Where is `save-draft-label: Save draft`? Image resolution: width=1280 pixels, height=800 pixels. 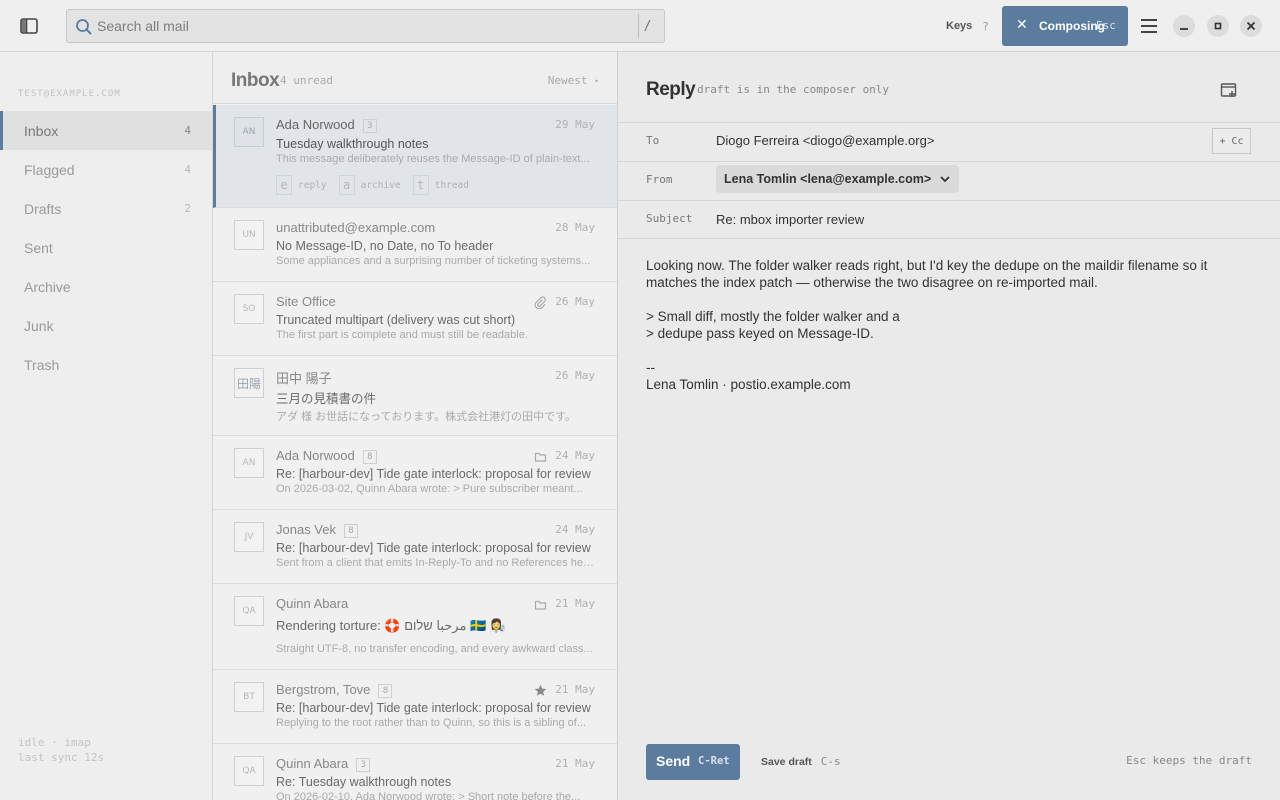
save-draft-label: Save draft is located at coordinates (786, 761).